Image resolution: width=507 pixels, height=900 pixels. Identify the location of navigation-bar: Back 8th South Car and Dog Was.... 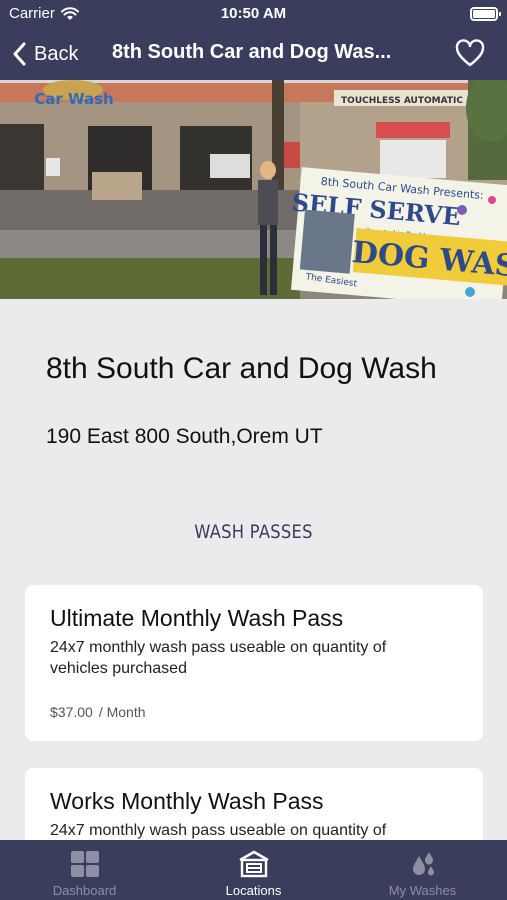
(253, 54).